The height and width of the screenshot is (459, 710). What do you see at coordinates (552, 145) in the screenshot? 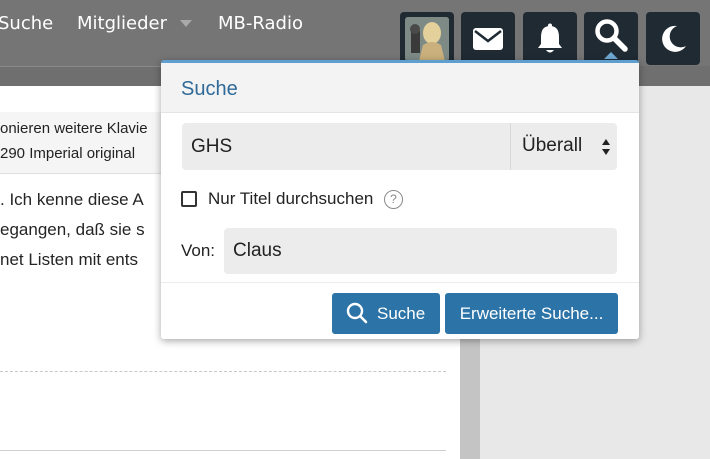
I see `scope-selected-value: Überall` at bounding box center [552, 145].